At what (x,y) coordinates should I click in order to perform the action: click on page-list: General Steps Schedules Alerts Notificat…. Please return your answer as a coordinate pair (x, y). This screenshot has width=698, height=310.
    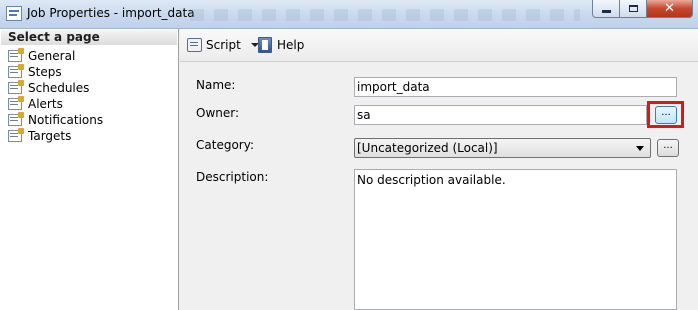
    Looking at the image, I should click on (55, 96).